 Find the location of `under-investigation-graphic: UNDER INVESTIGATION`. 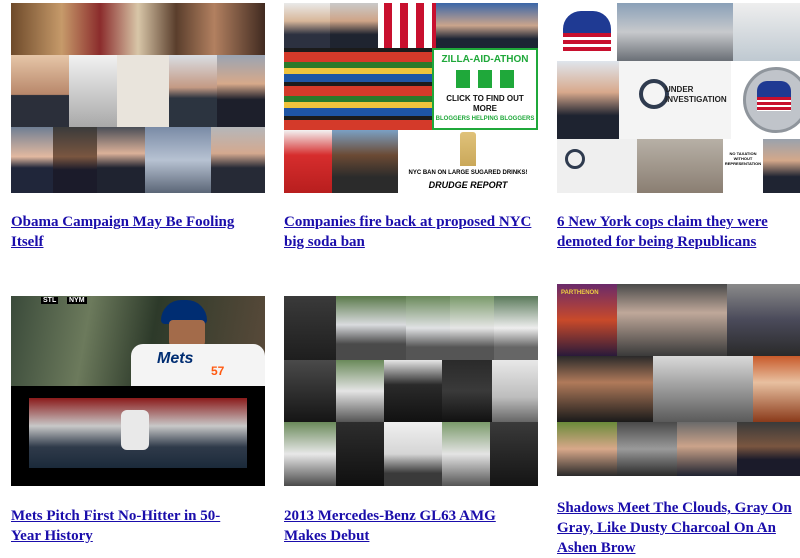

under-investigation-graphic: UNDER INVESTIGATION is located at coordinates (675, 100).